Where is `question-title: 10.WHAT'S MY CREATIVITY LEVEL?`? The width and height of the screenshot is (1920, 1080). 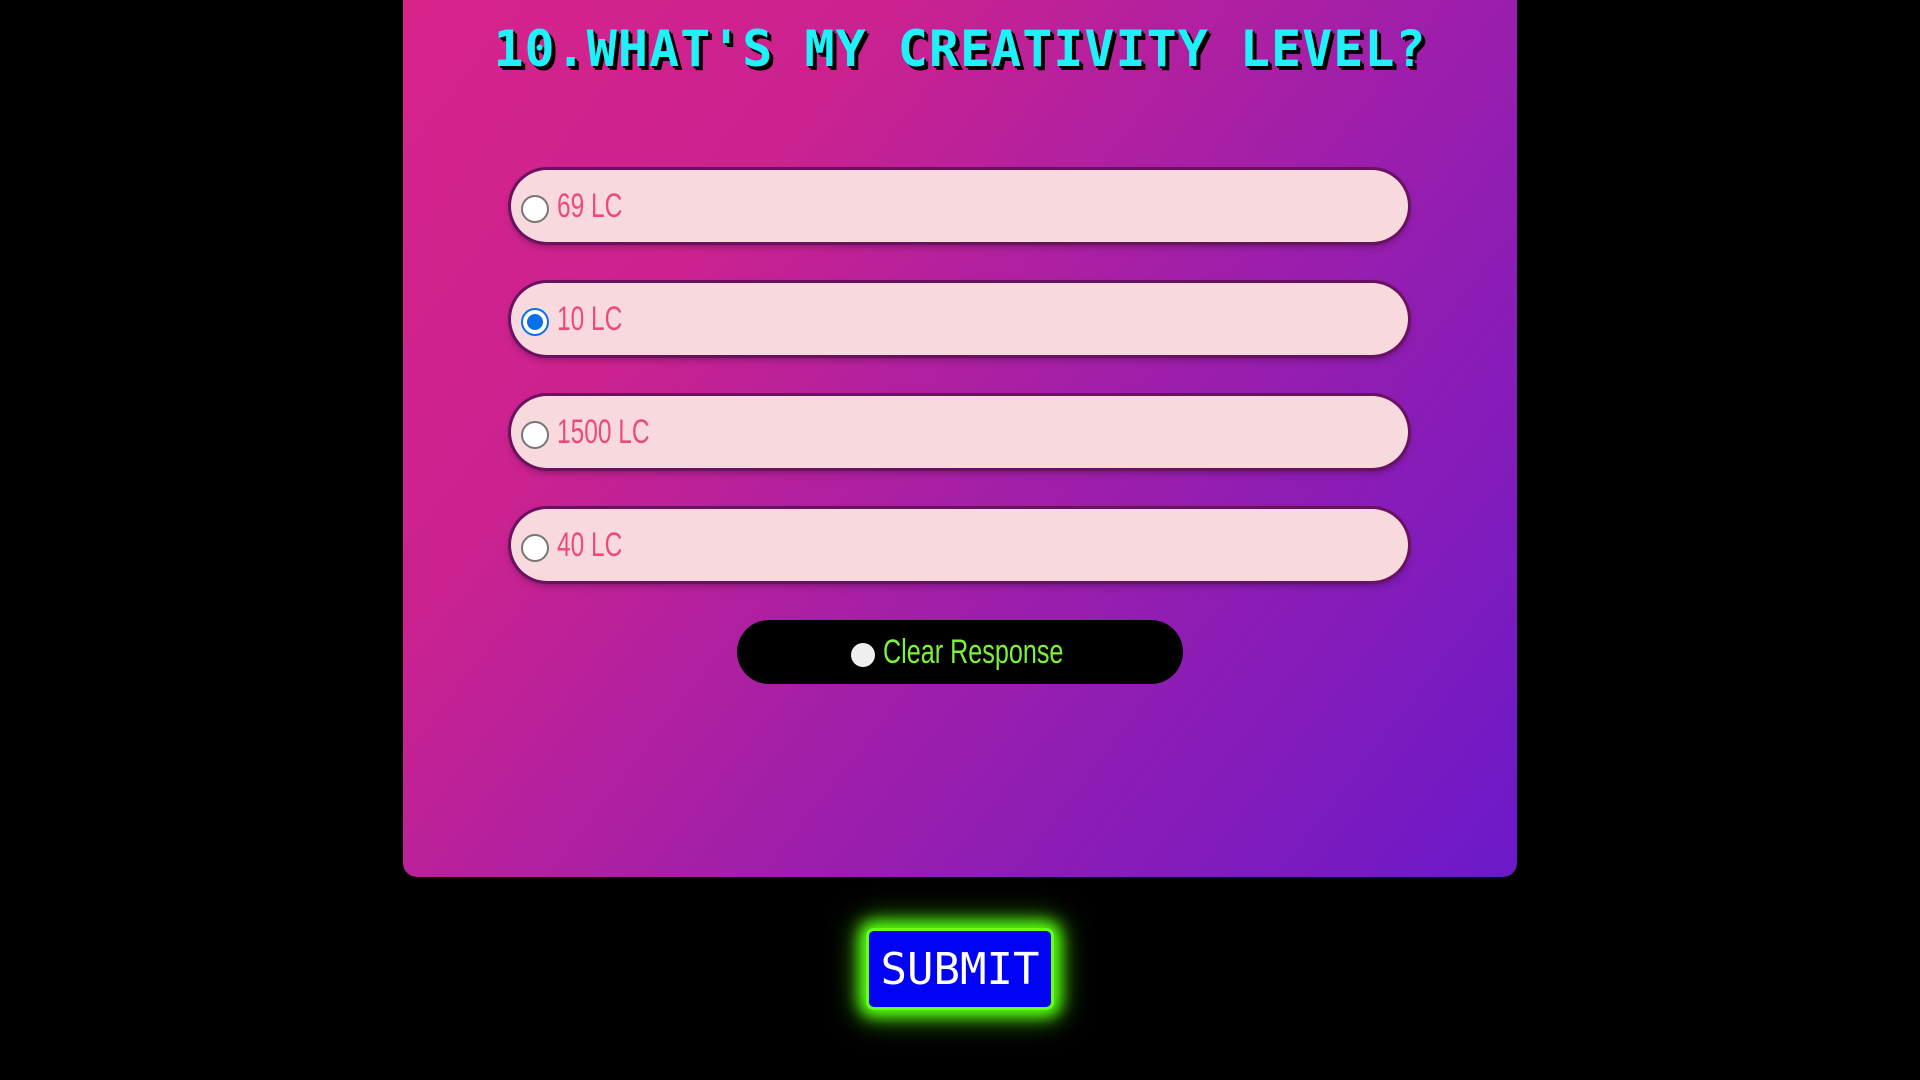
question-title: 10.WHAT'S MY CREATIVITY LEVEL? is located at coordinates (960, 49).